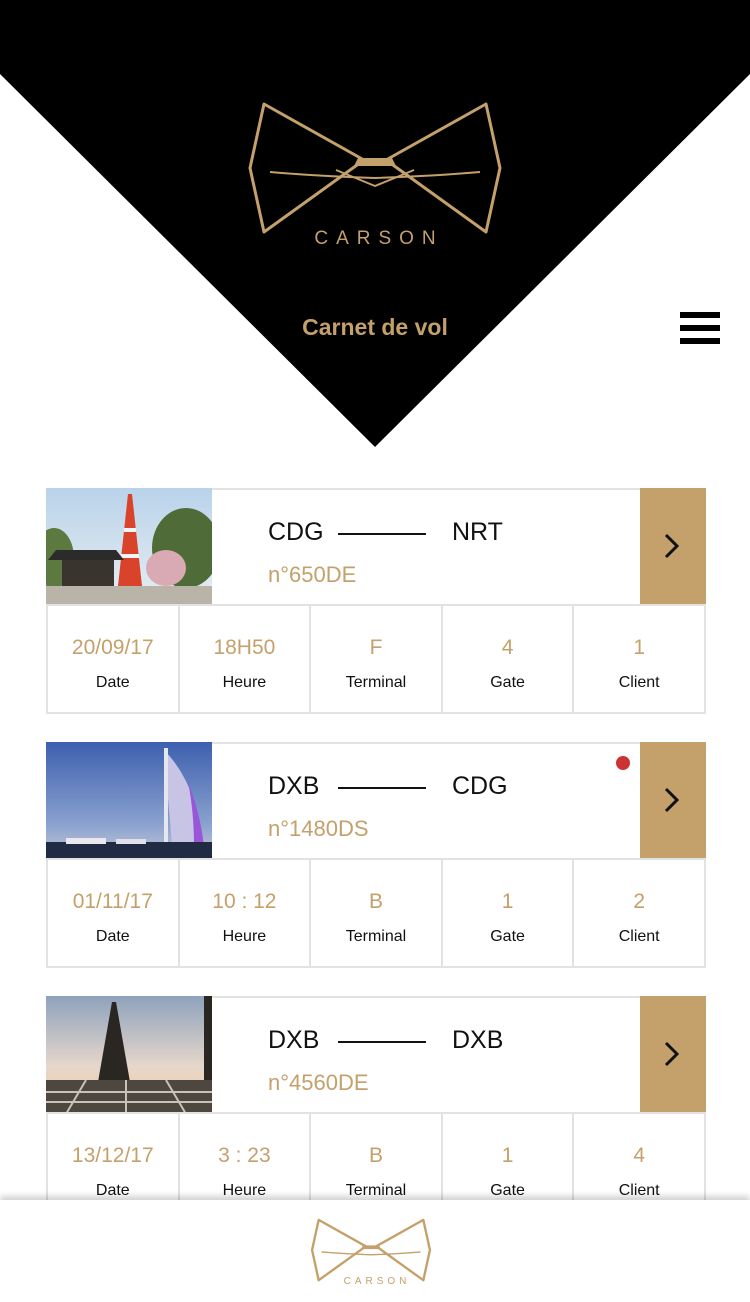  I want to click on notification-dot, so click(623, 763).